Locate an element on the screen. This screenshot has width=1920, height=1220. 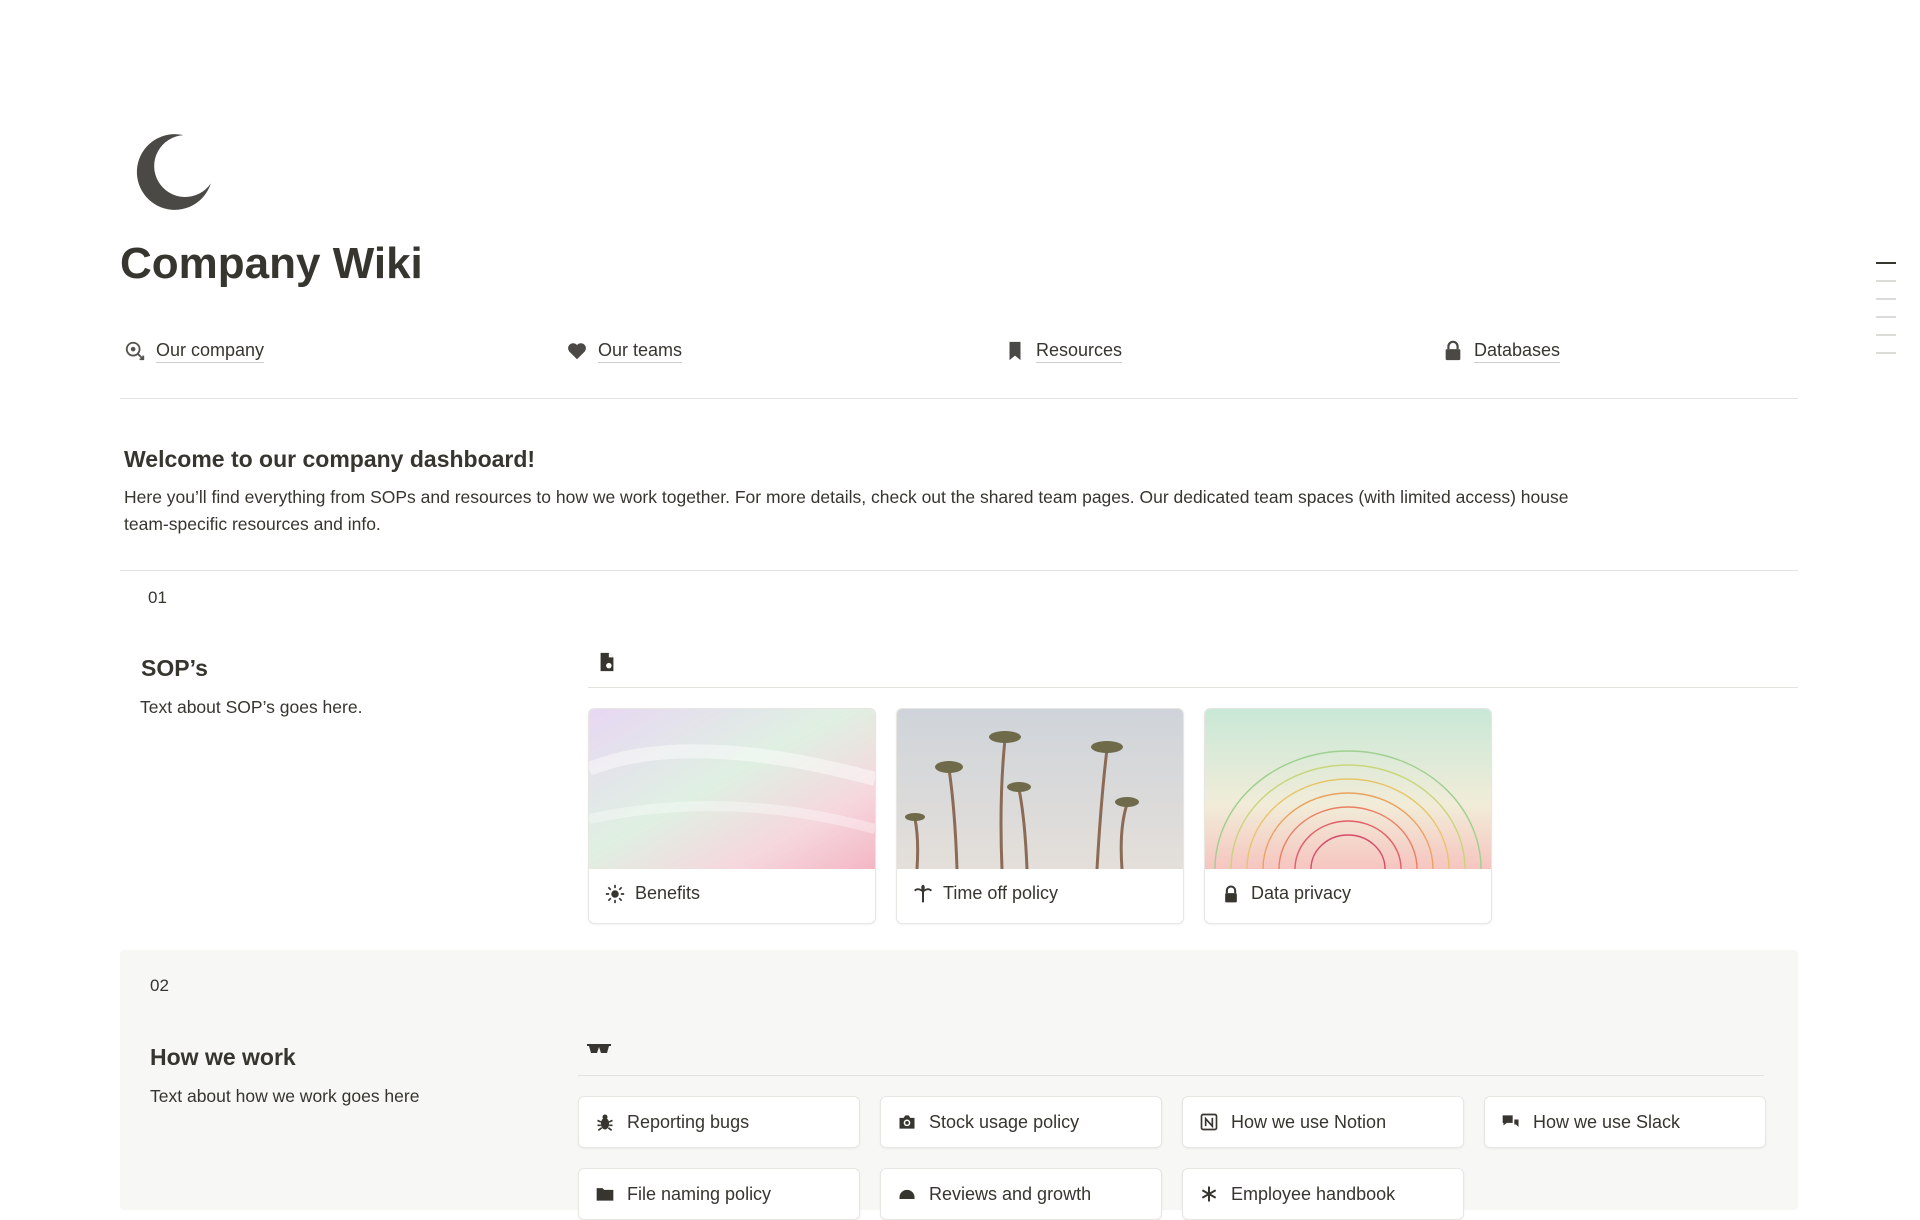
card-benefits: Benefits is located at coordinates (732, 816).